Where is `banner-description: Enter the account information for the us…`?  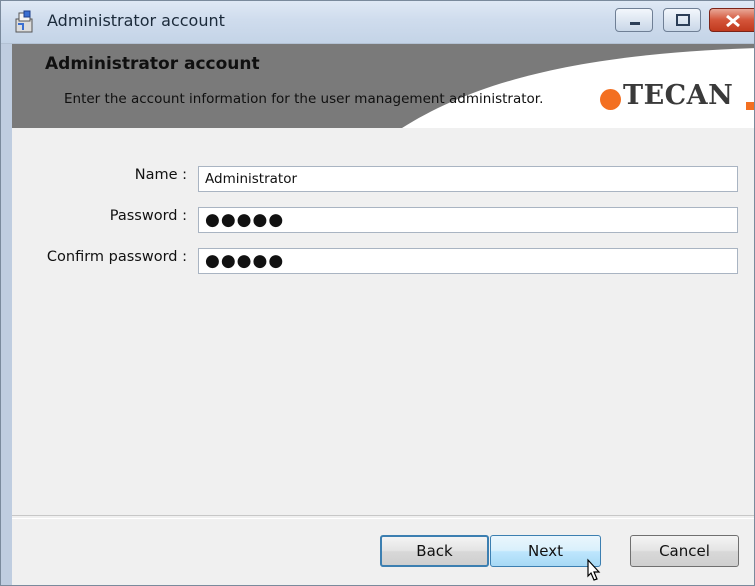 banner-description: Enter the account information for the us… is located at coordinates (304, 99).